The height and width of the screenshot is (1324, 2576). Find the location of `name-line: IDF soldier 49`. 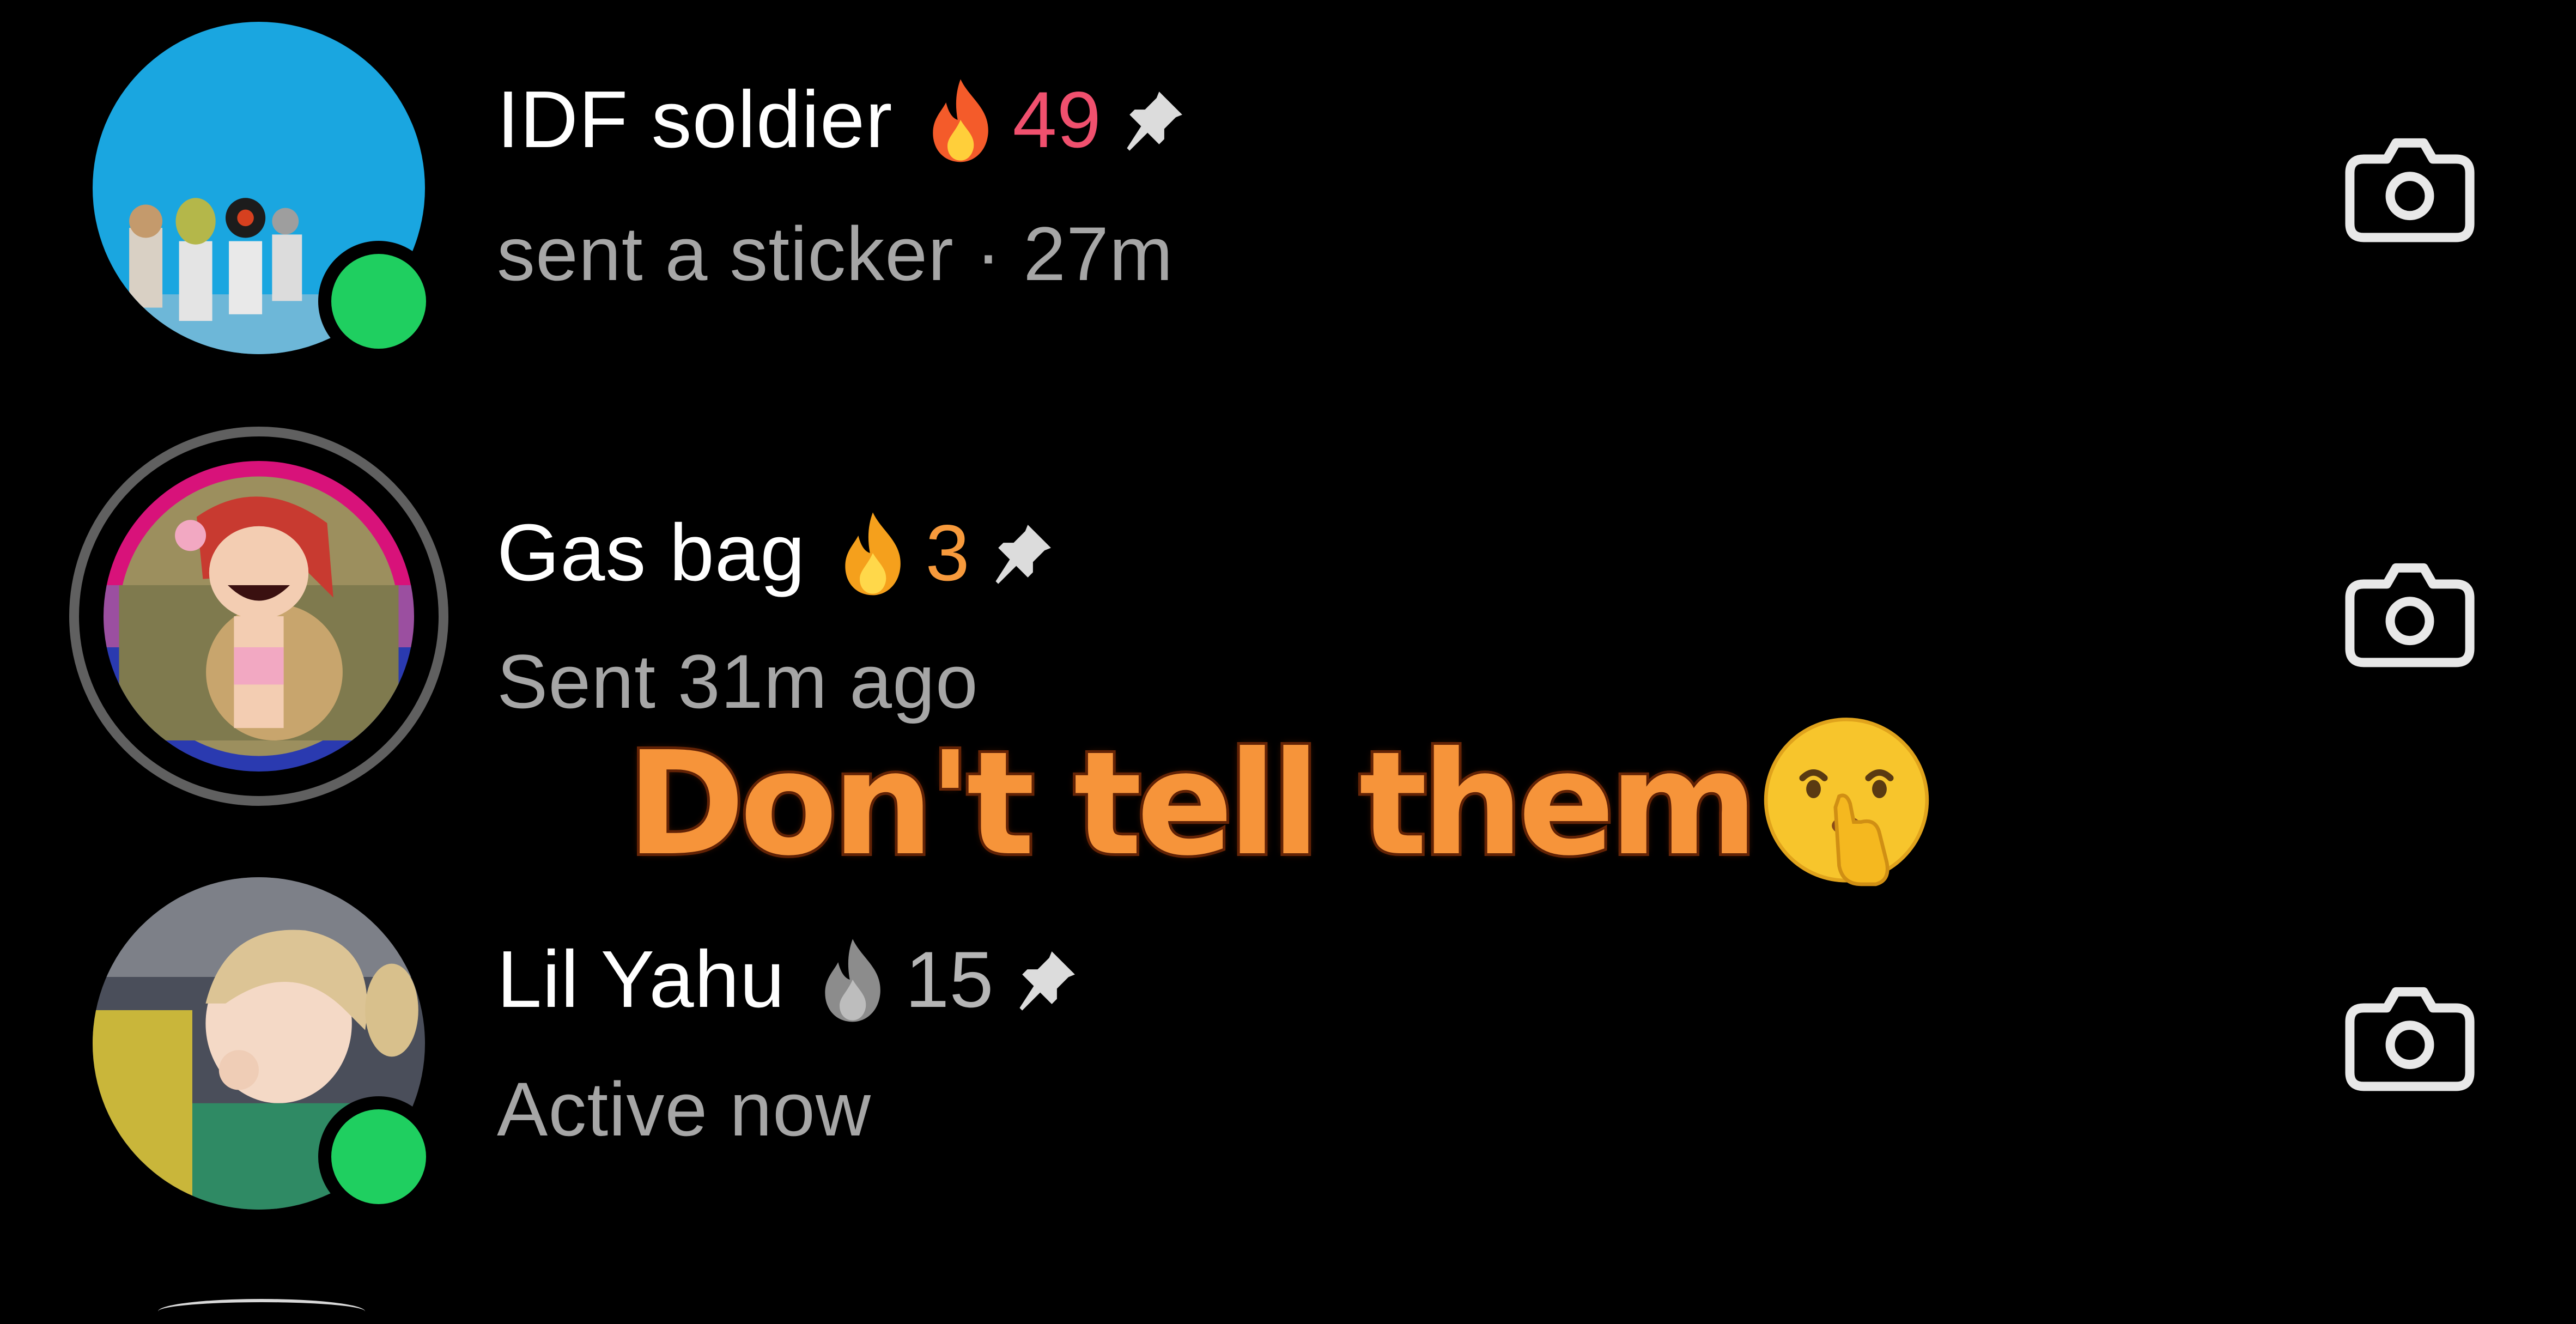

name-line: IDF soldier 49 is located at coordinates (842, 119).